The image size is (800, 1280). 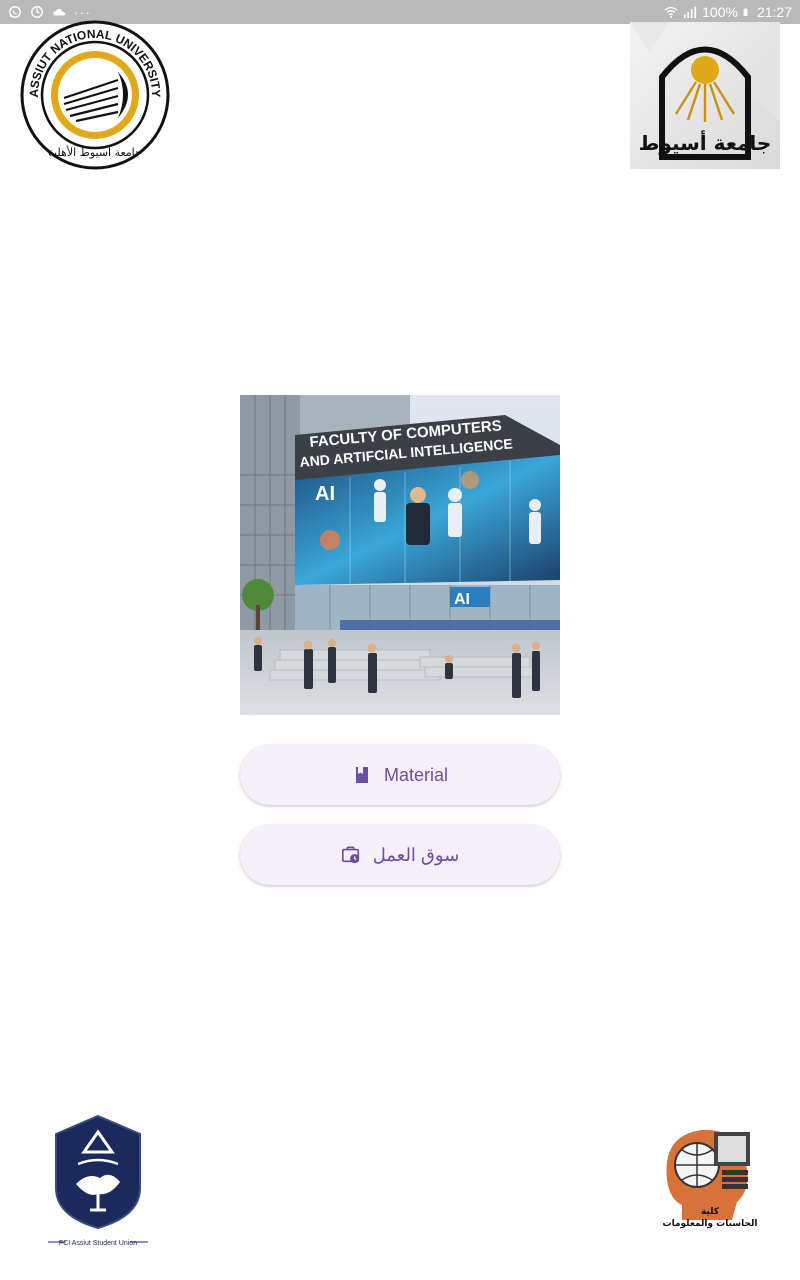 What do you see at coordinates (745, 12) in the screenshot?
I see `battery-icon` at bounding box center [745, 12].